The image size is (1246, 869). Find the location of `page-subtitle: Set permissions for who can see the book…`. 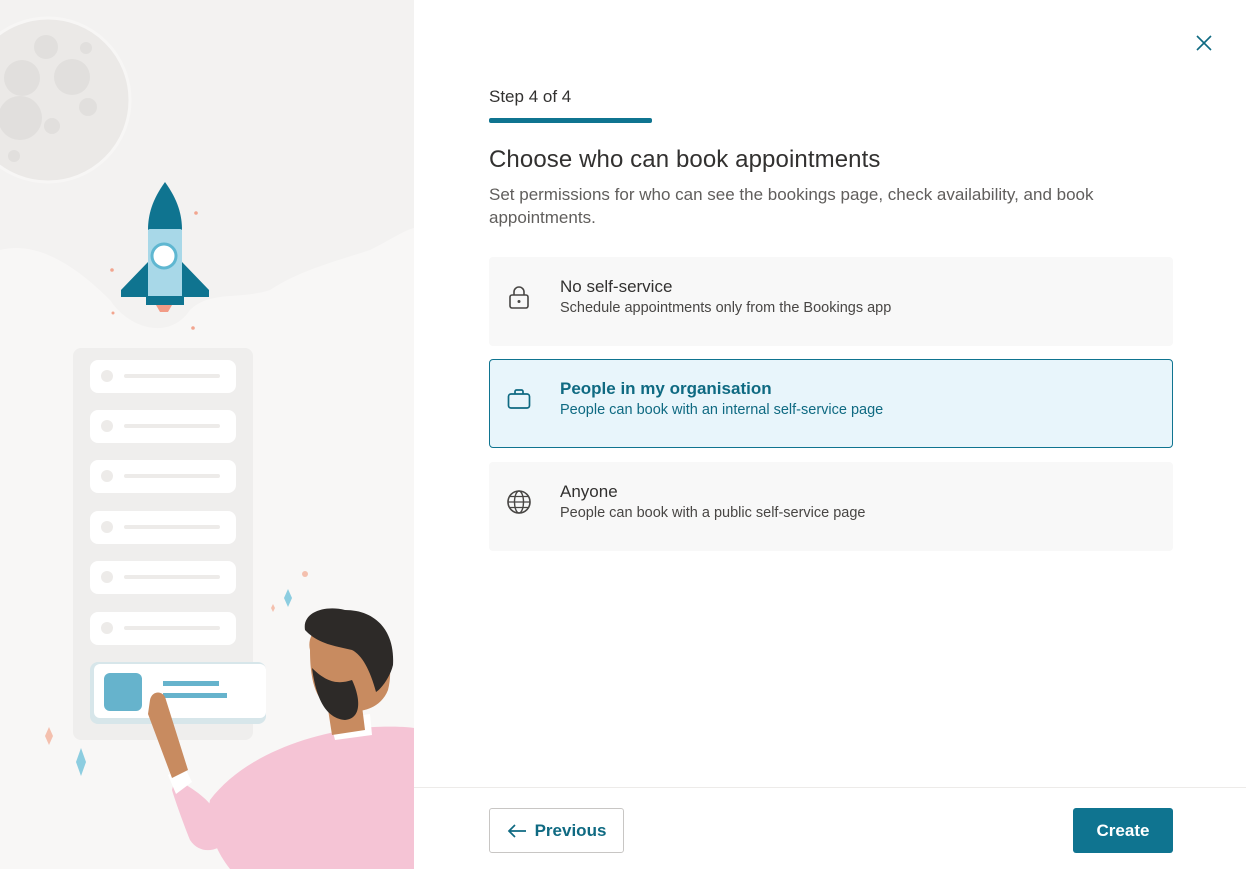

page-subtitle: Set permissions for who can see the book… is located at coordinates (791, 206).